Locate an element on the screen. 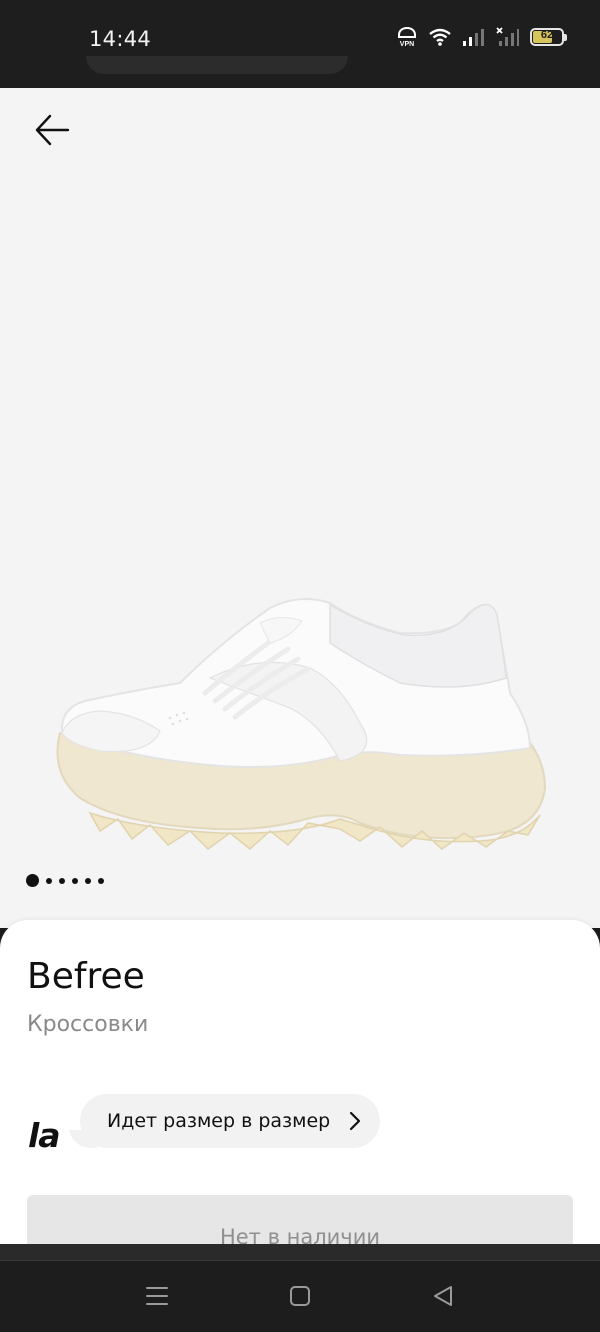 The width and height of the screenshot is (600, 1332). status-icons: VPN 62 is located at coordinates (481, 37).